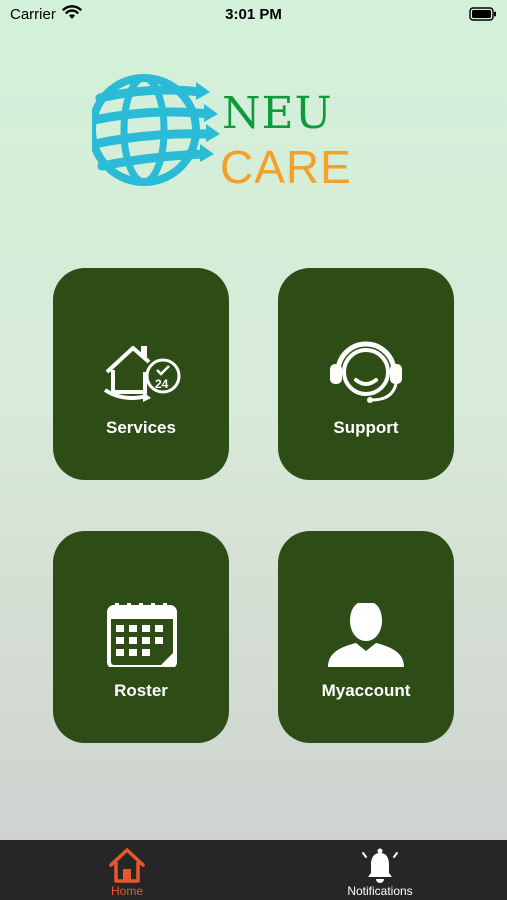  What do you see at coordinates (127, 865) in the screenshot?
I see `home-icon` at bounding box center [127, 865].